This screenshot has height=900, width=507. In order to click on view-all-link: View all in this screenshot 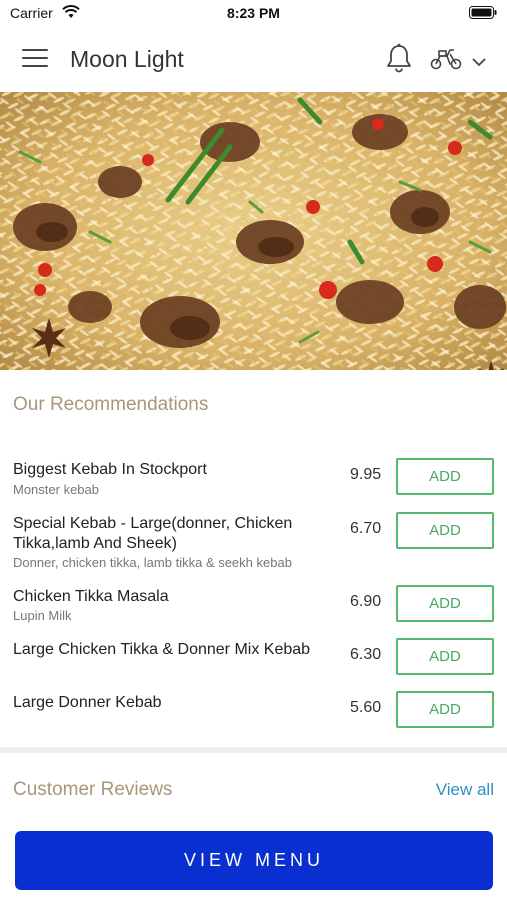, I will do `click(465, 790)`.